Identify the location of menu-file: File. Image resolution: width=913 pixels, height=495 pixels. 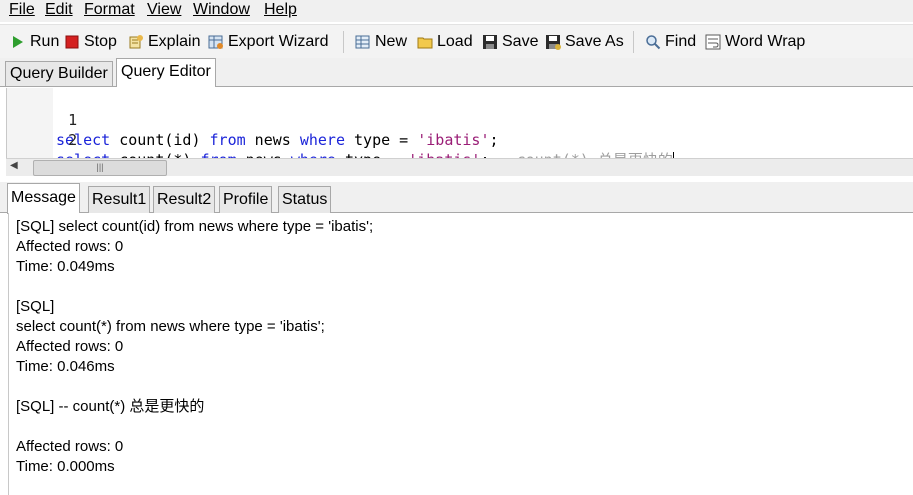
(22, 11).